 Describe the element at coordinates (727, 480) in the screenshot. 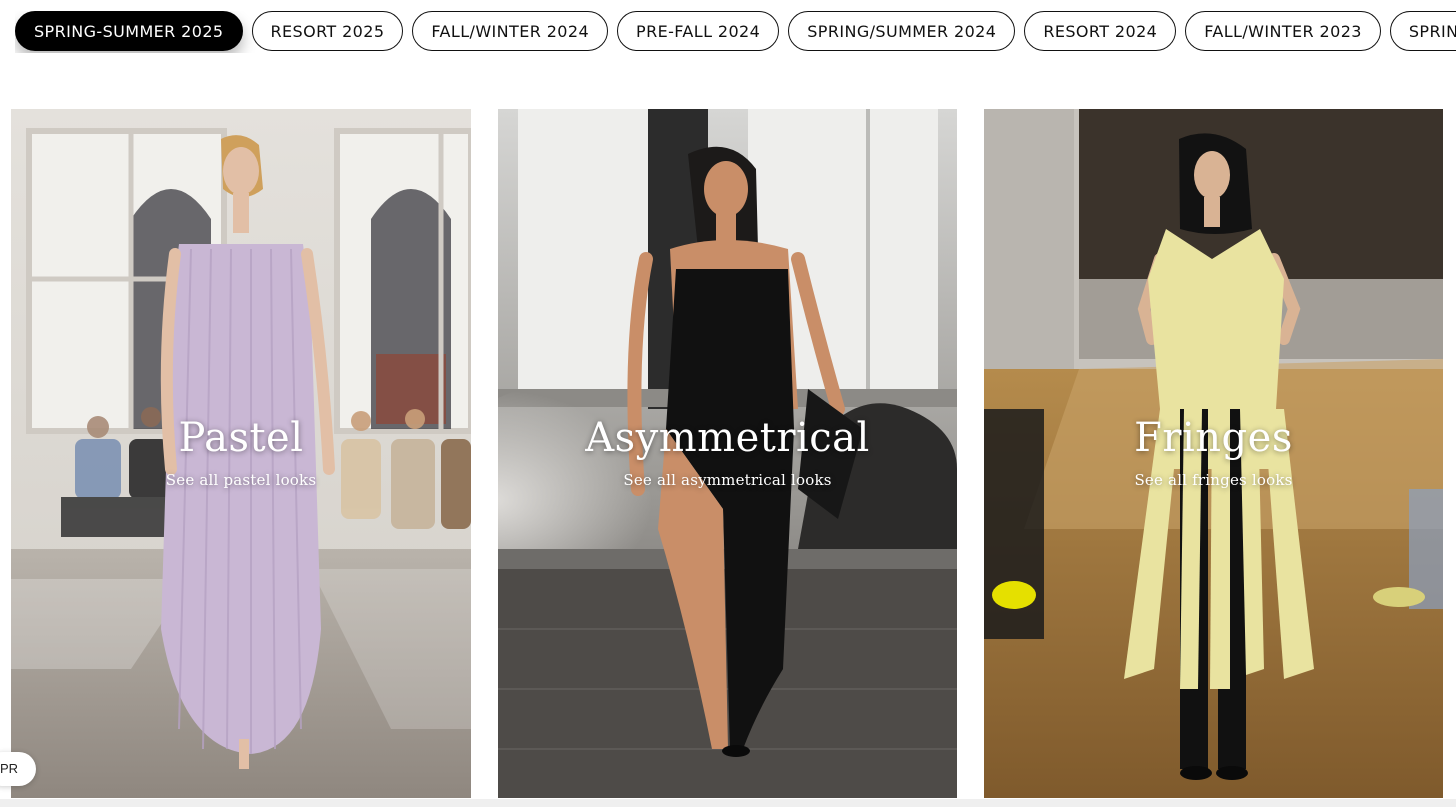

I see `see-all-asymmetrical-link: See all asymmetrical looks` at that location.